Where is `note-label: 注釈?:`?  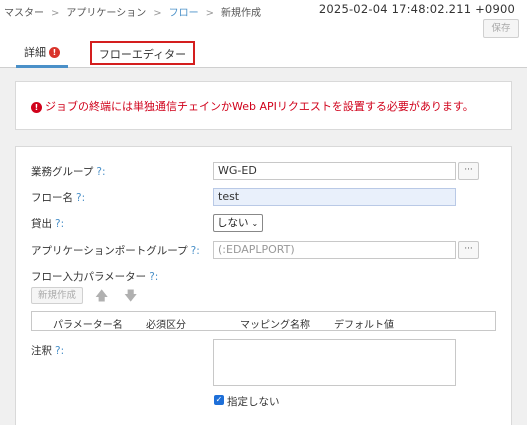
note-label: 注釈?: is located at coordinates (47, 350).